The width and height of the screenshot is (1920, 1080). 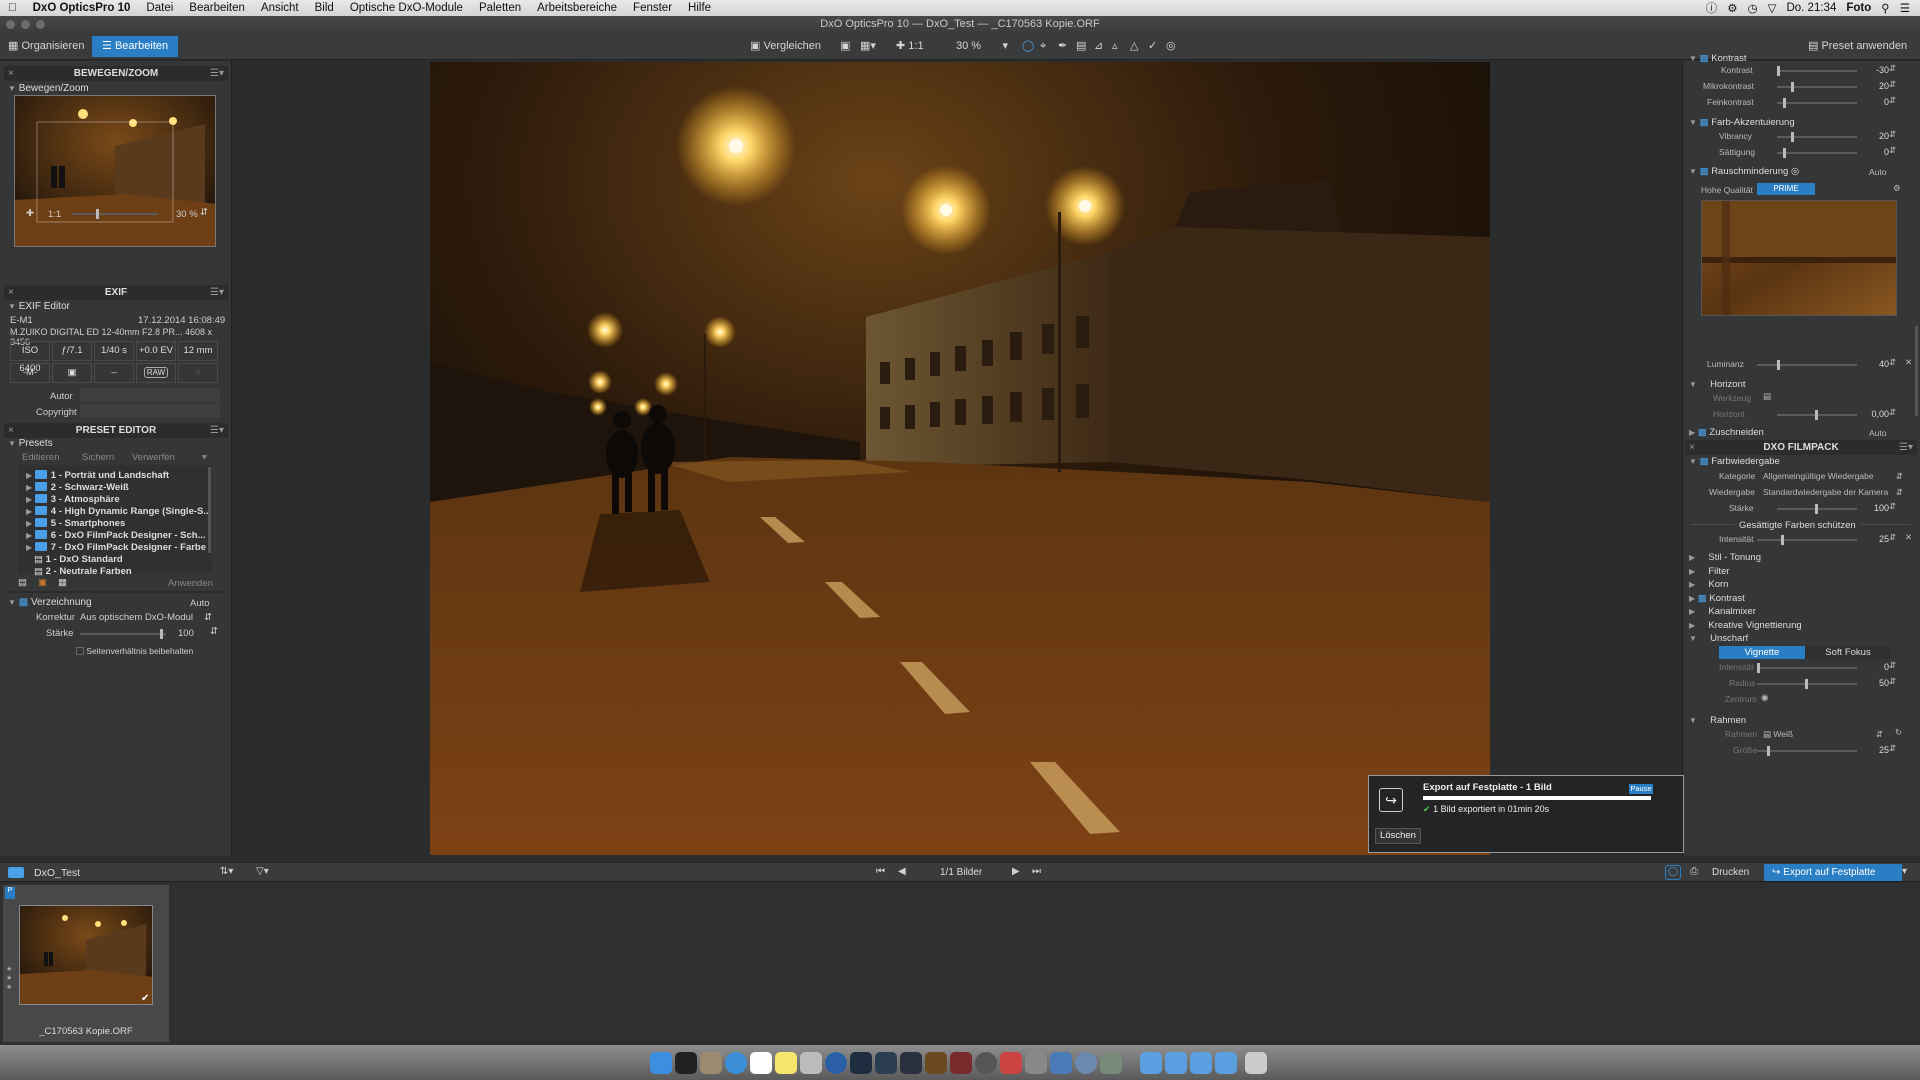 What do you see at coordinates (1878, 433) in the screenshot?
I see `crop-auto: Auto` at bounding box center [1878, 433].